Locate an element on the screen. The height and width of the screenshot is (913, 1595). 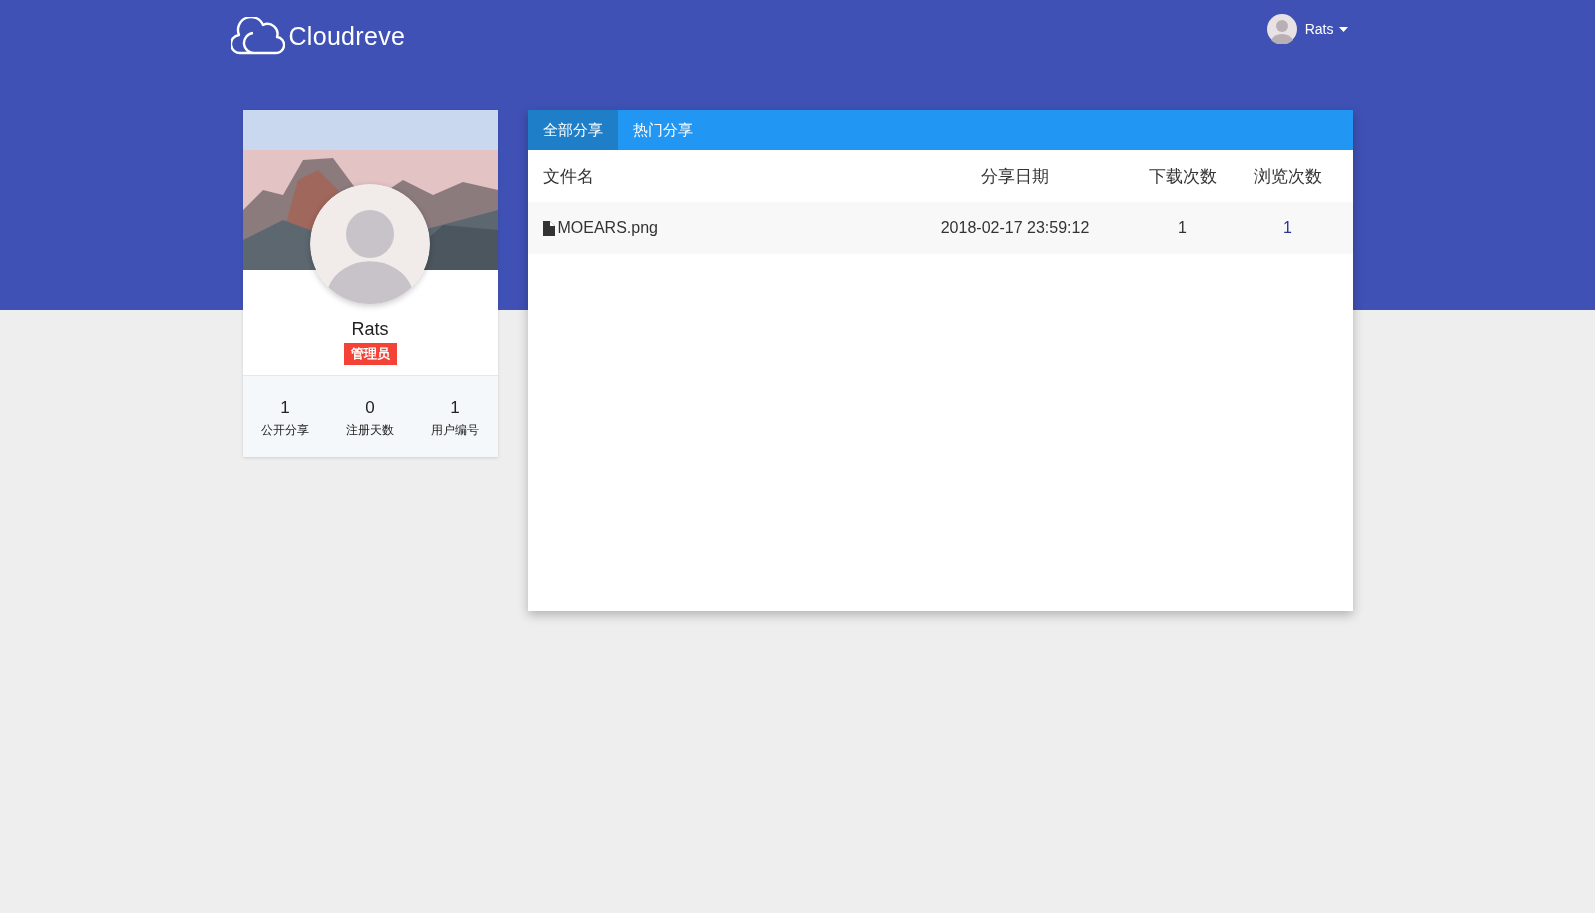
cloud-logo-icon is located at coordinates (257, 36).